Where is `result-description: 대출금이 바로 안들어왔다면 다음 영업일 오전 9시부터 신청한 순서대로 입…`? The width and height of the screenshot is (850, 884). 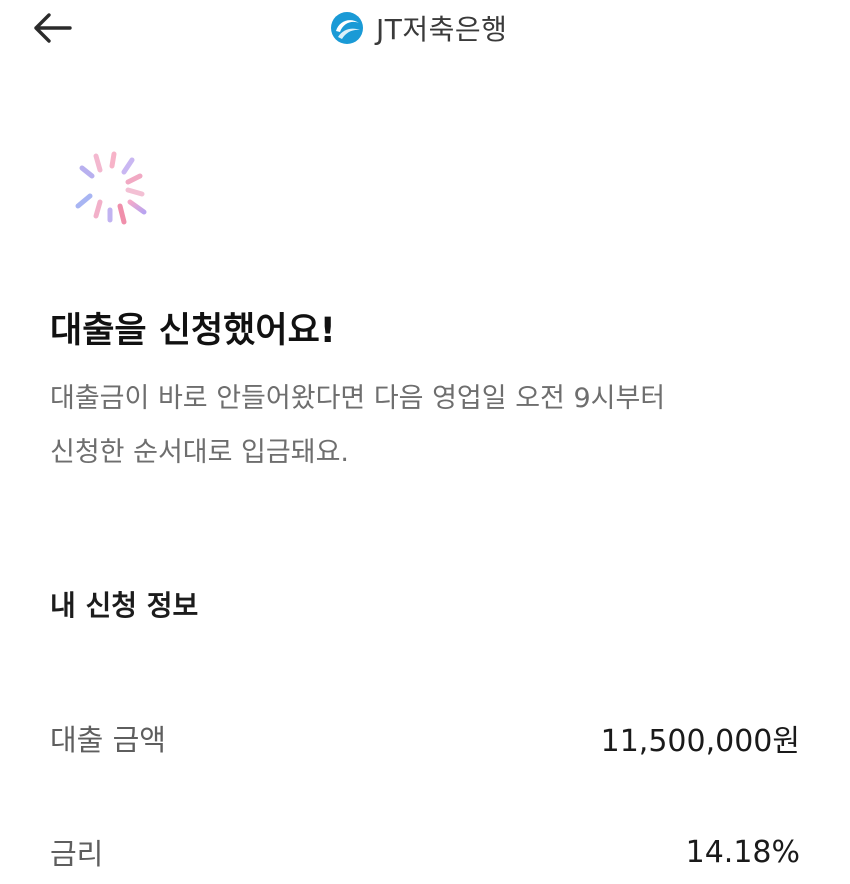 result-description: 대출금이 바로 안들어왔다면 다음 영업일 오전 9시부터 신청한 순서대로 입… is located at coordinates (435, 426).